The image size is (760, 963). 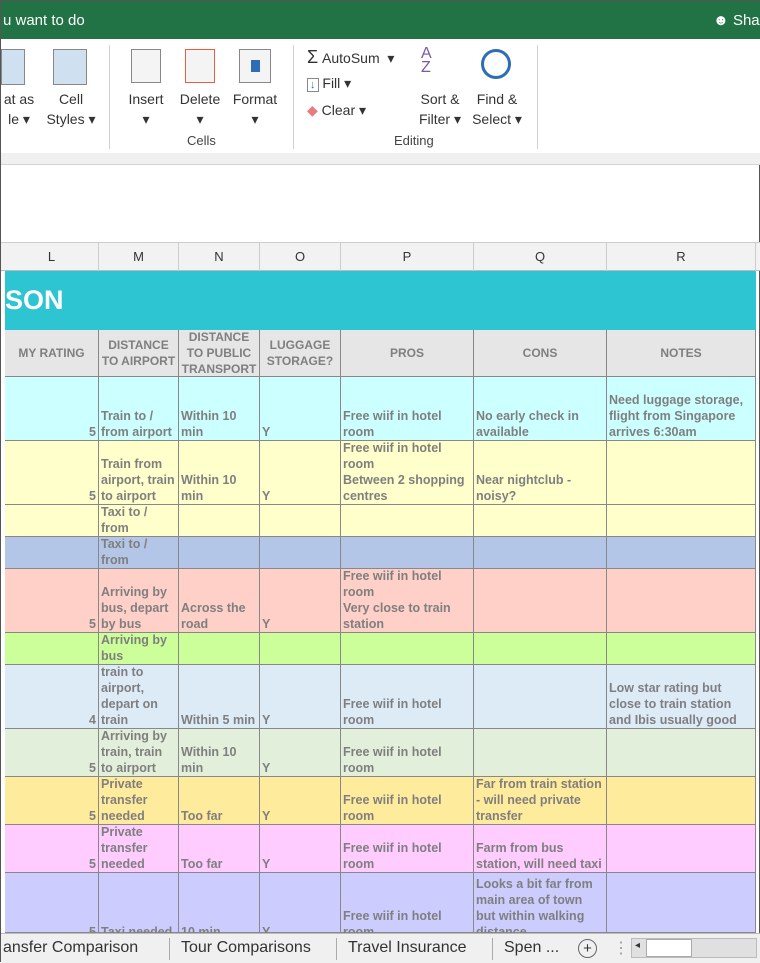 I want to click on cell: Within 5 min, so click(x=219, y=696).